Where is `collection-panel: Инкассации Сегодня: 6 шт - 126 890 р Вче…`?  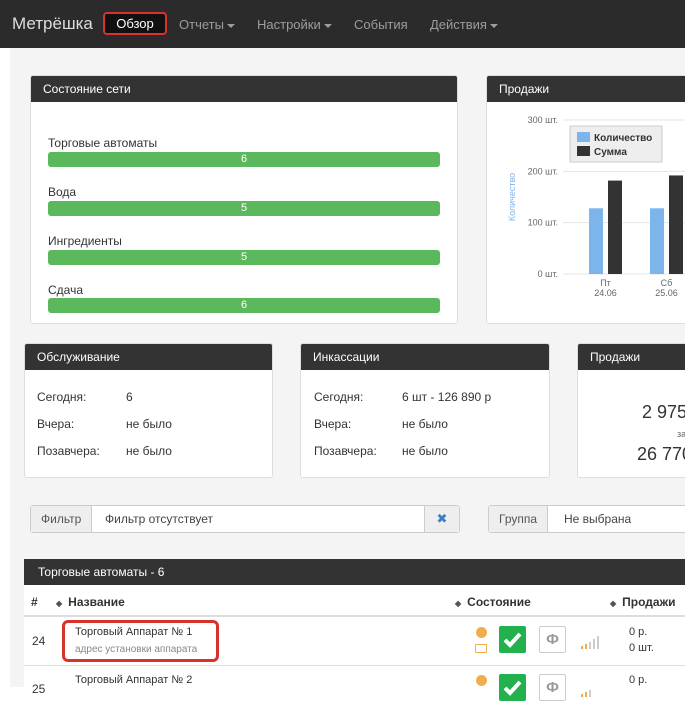
collection-panel: Инкассации Сегодня: 6 шт - 126 890 р Вче… is located at coordinates (425, 410).